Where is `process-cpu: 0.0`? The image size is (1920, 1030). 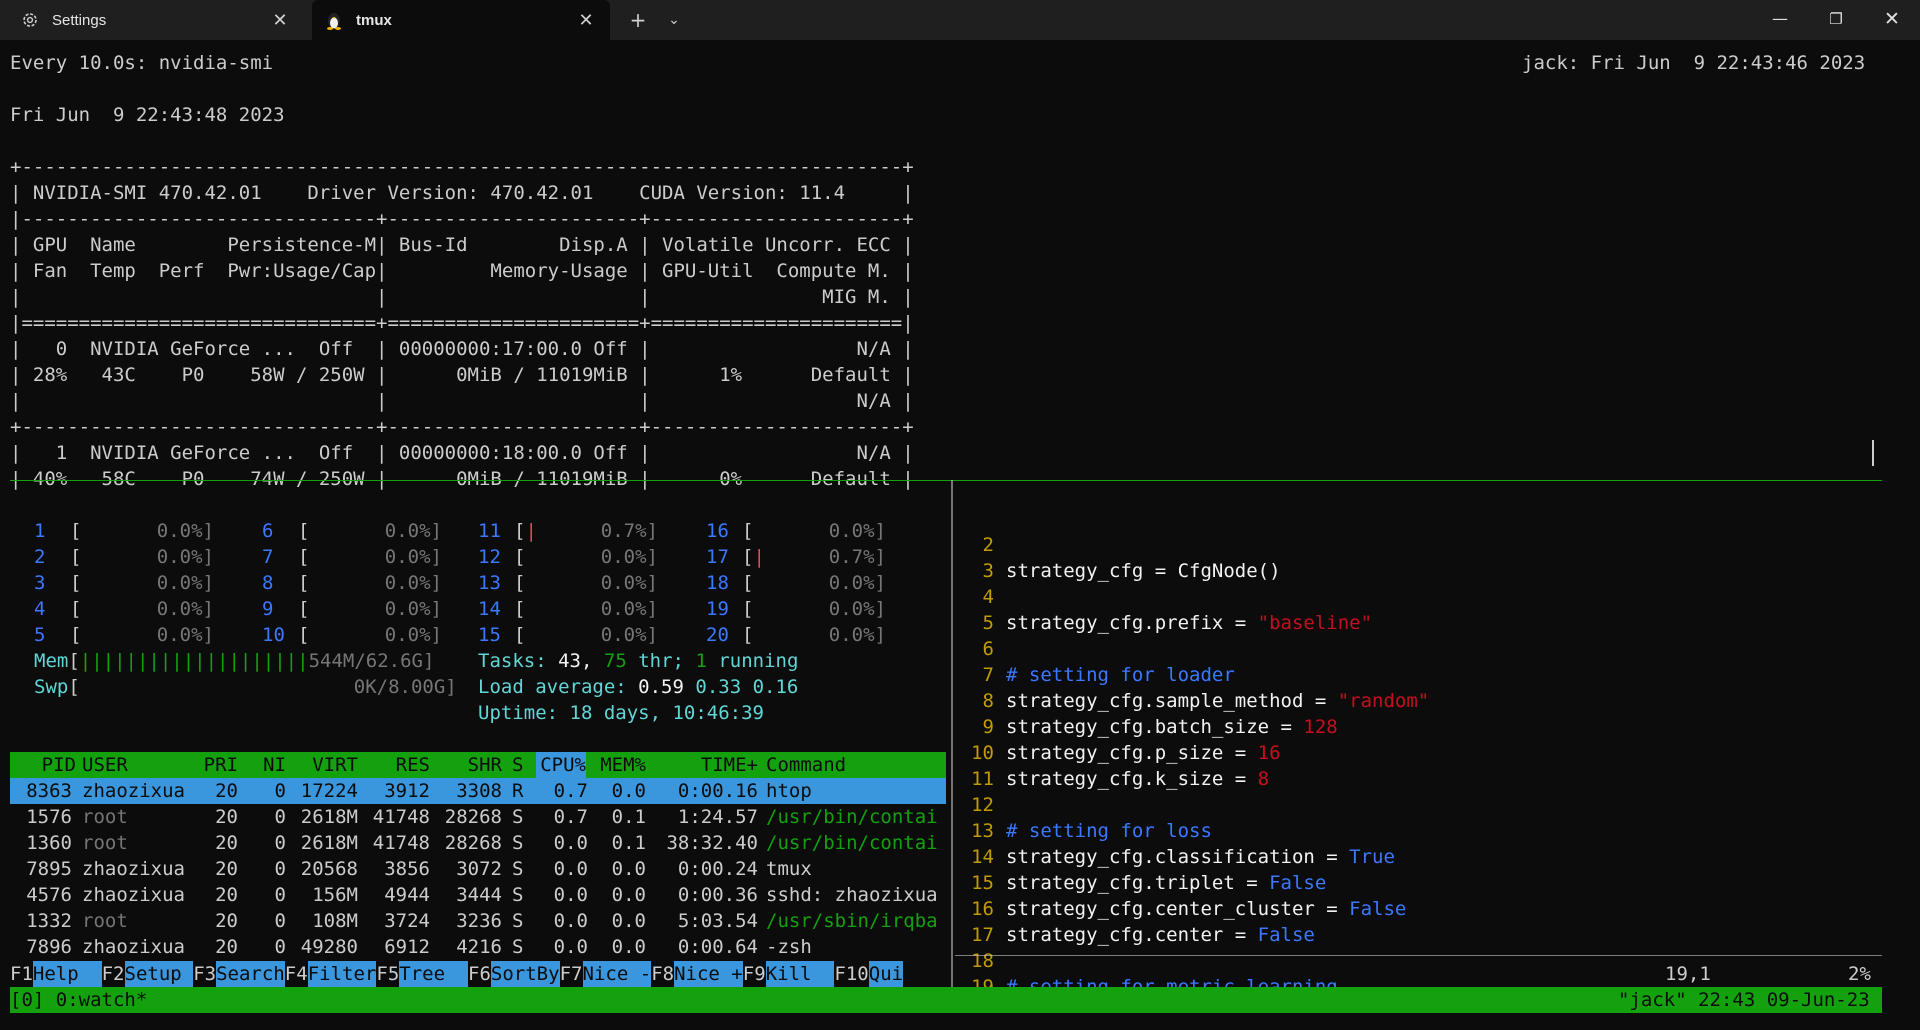 process-cpu: 0.0 is located at coordinates (570, 921).